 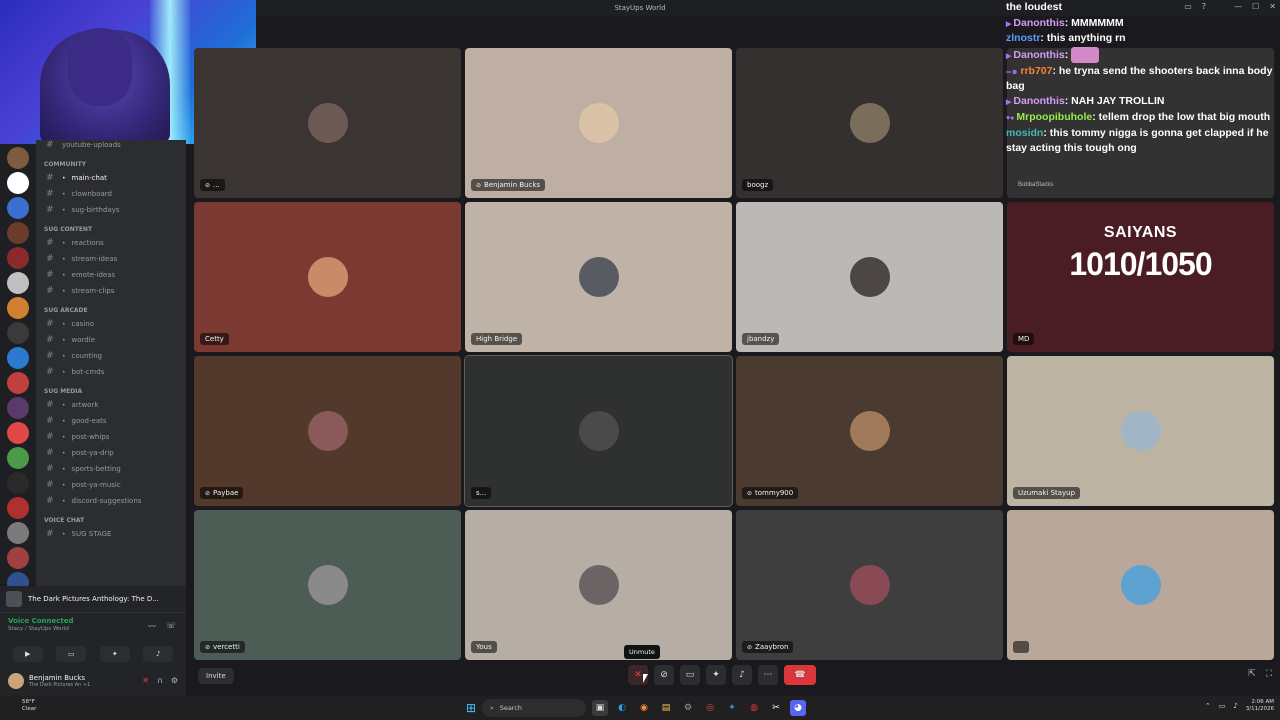 I want to click on participant-tile: SAIYANS 1010/1050 MD, so click(x=1140, y=277).